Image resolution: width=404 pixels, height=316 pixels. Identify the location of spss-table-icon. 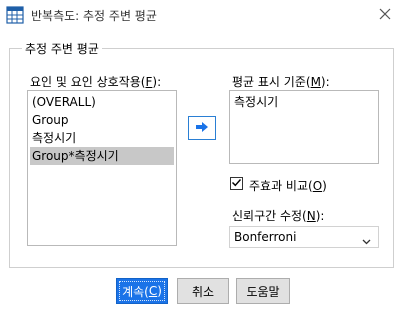
(15, 15).